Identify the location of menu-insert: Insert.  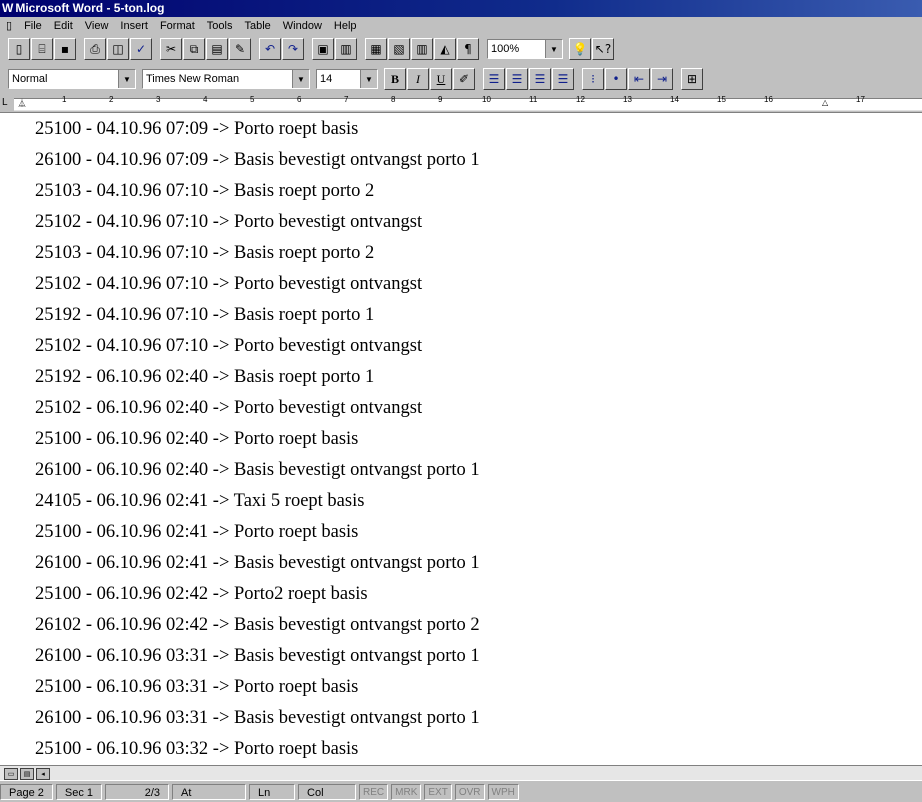
(134, 26).